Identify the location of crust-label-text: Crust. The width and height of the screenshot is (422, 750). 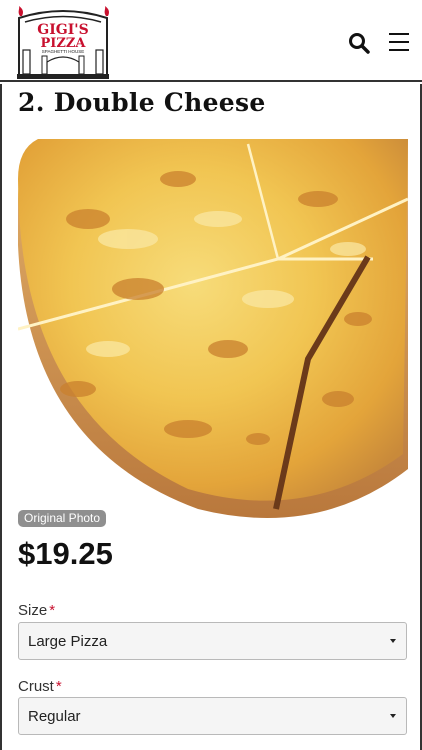
(36, 686).